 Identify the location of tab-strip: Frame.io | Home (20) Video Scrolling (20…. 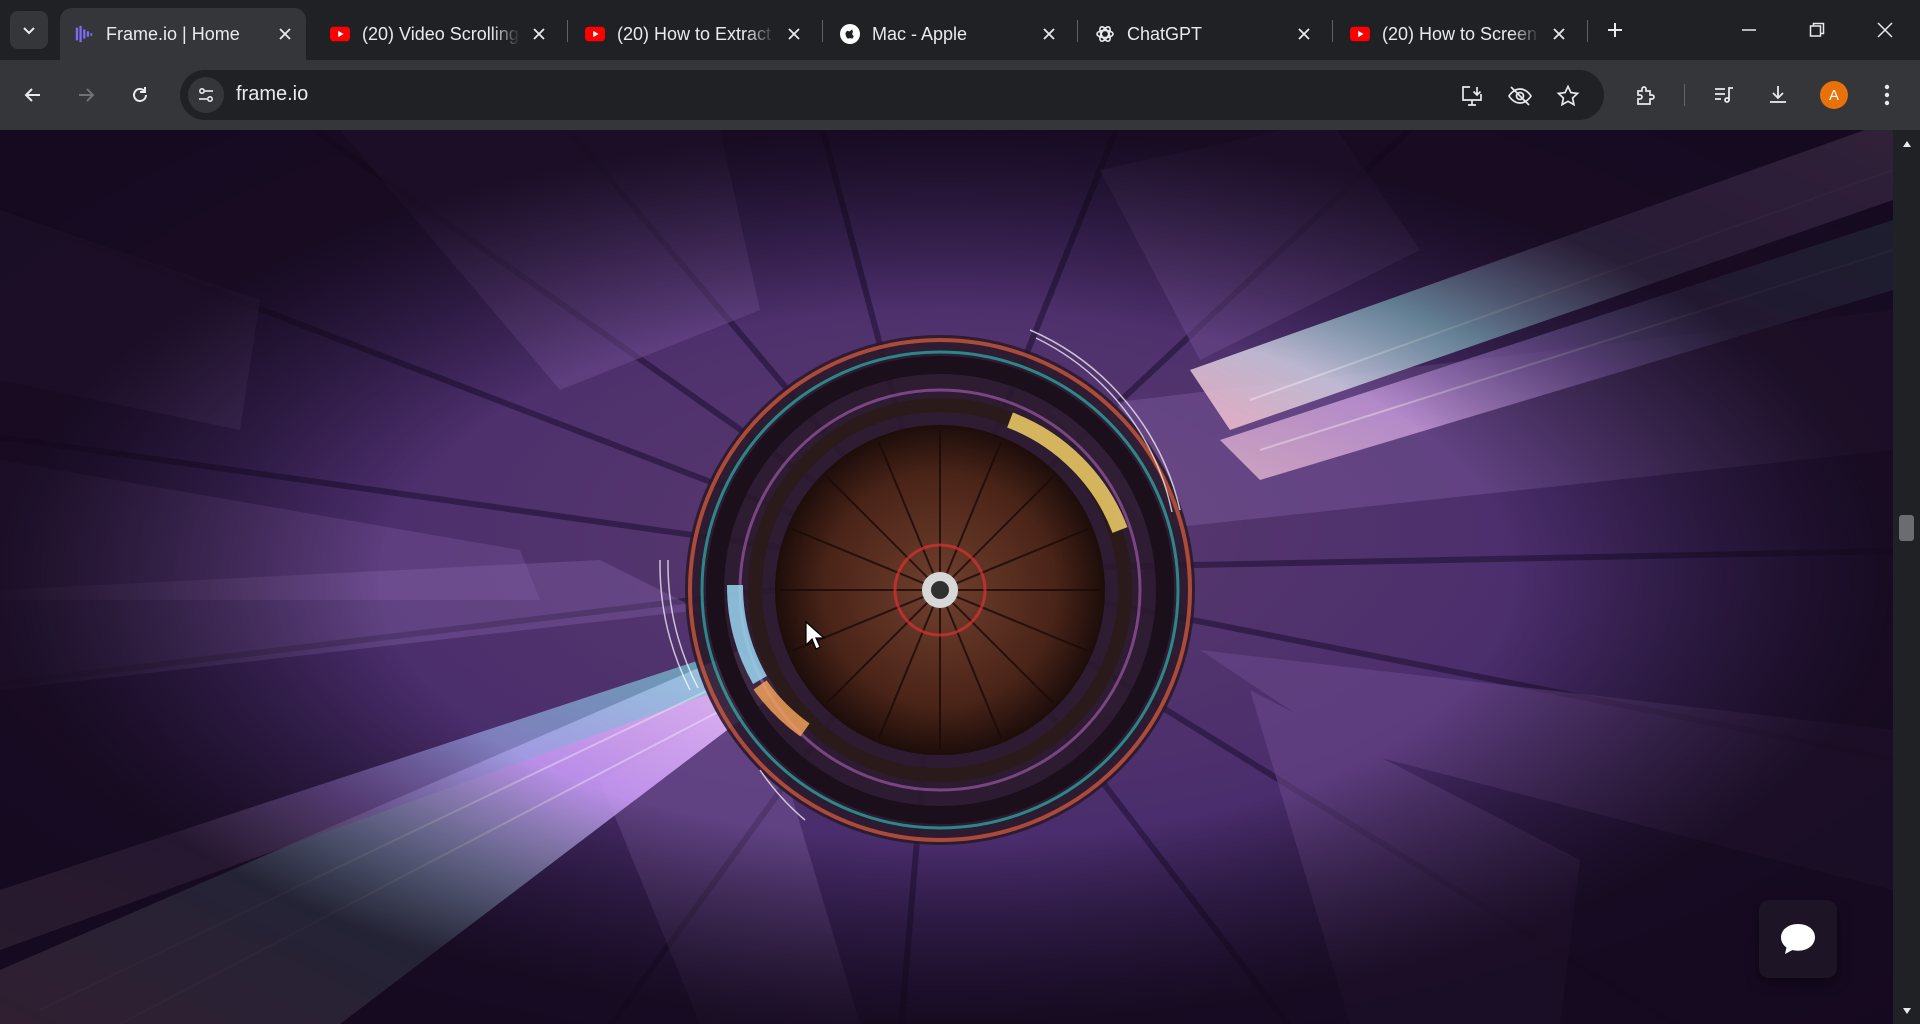
(960, 30).